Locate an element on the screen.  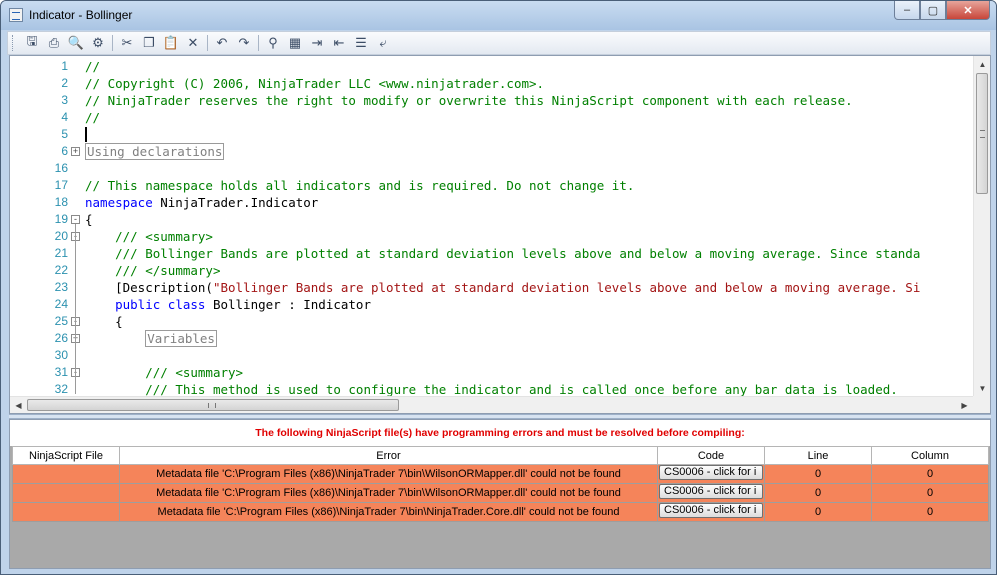
column-header-error: Error is located at coordinates (388, 455).